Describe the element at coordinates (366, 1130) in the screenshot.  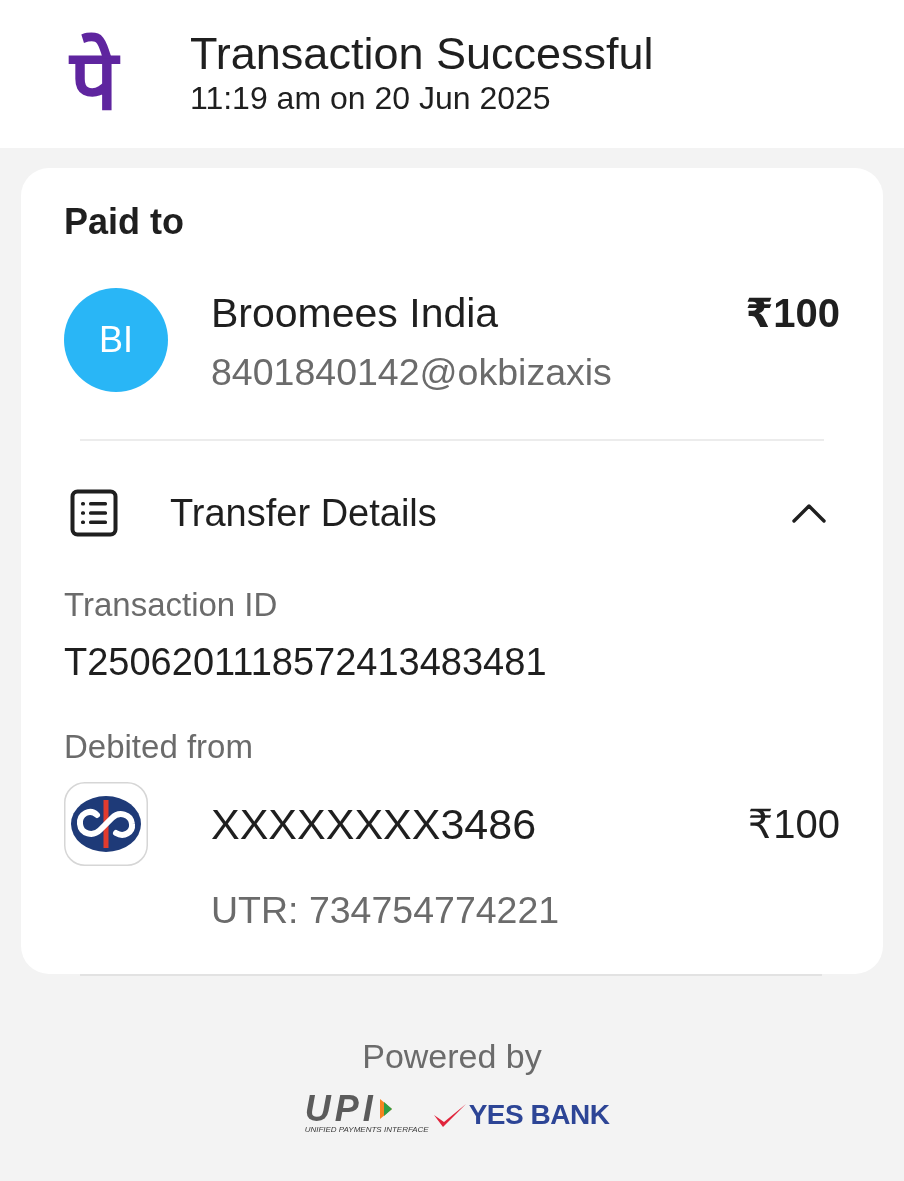
I see `upi-subtitle: UNIFIED PAYMENTS INTERFACE` at that location.